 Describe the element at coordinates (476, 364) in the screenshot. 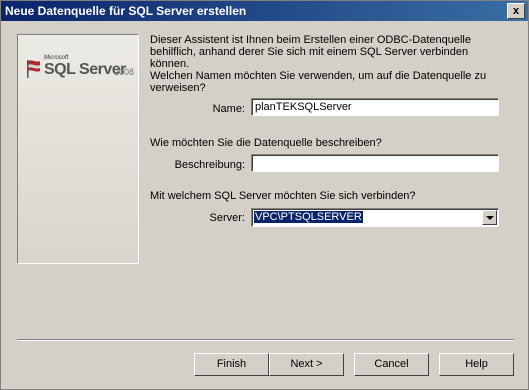

I see `help-button: Help` at that location.